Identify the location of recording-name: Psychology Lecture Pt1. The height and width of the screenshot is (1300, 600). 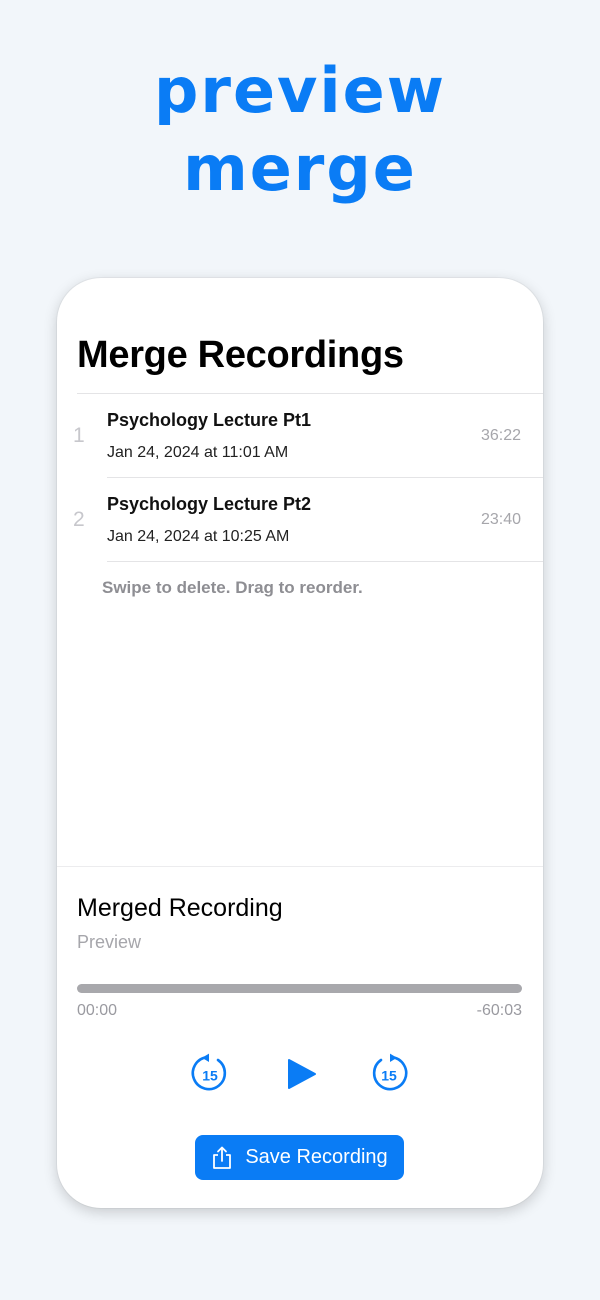
(209, 420).